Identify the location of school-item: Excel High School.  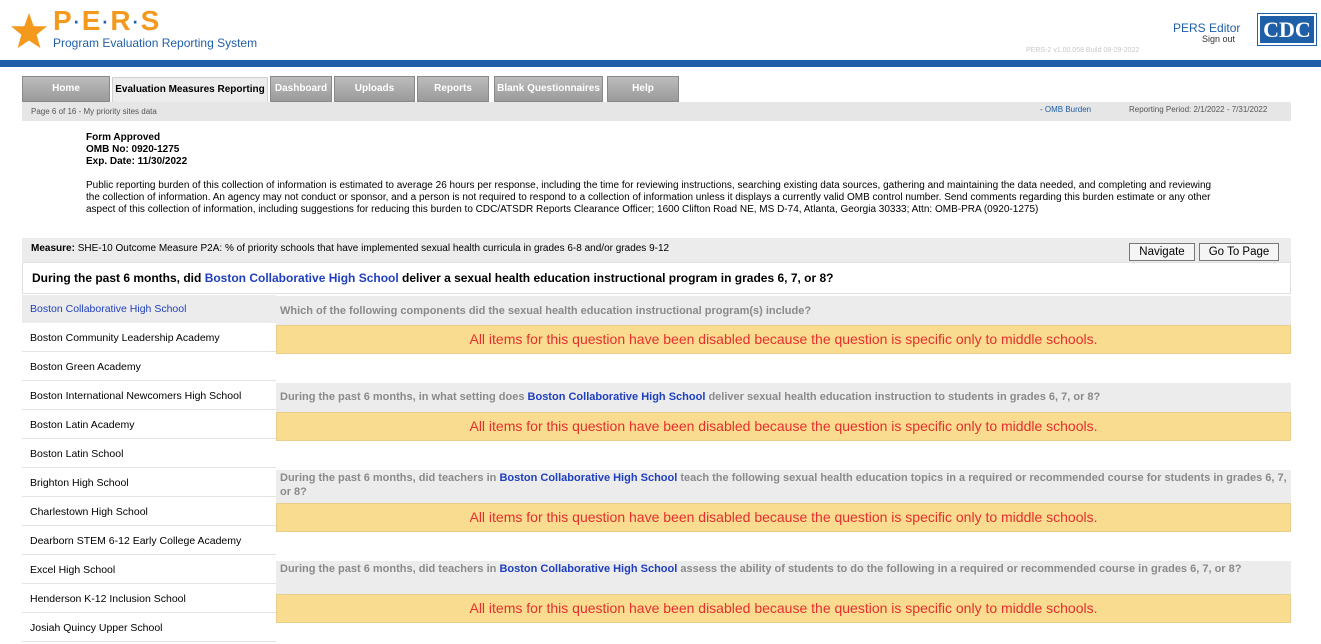
(149, 570).